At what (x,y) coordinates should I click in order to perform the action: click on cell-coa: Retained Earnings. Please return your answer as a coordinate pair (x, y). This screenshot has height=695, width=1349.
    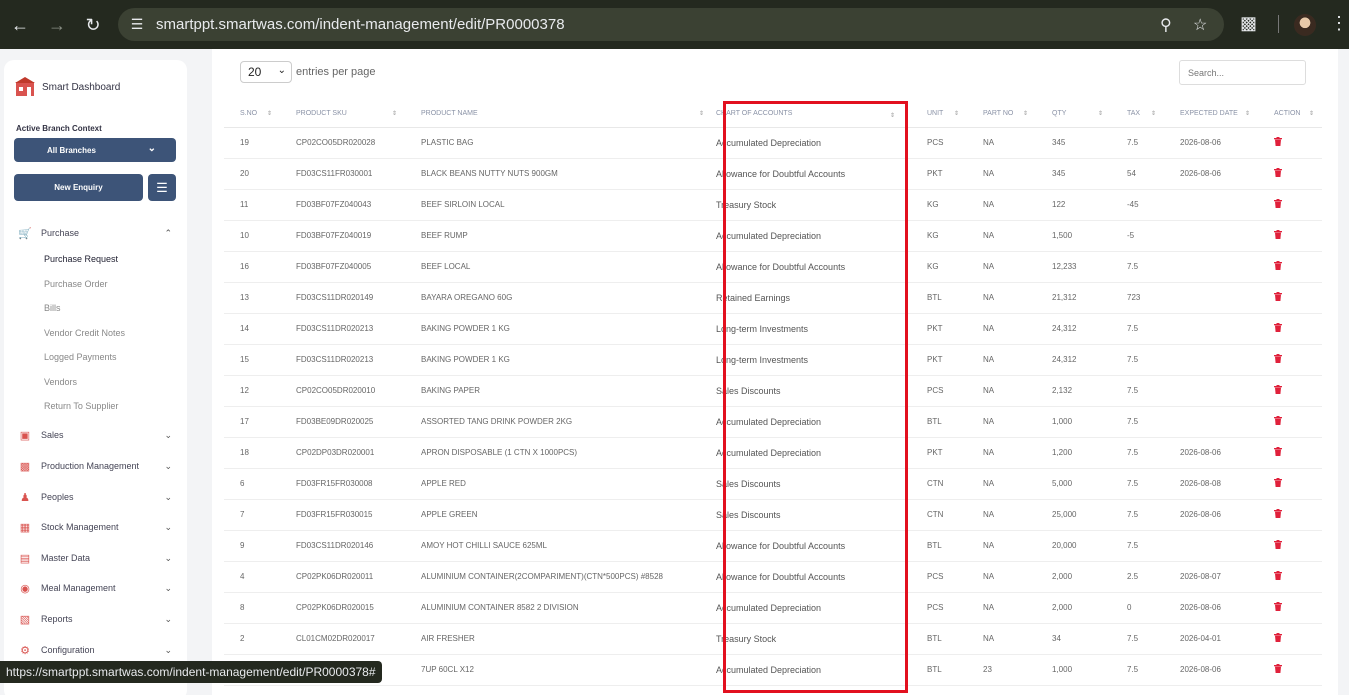
    Looking at the image, I should click on (811, 298).